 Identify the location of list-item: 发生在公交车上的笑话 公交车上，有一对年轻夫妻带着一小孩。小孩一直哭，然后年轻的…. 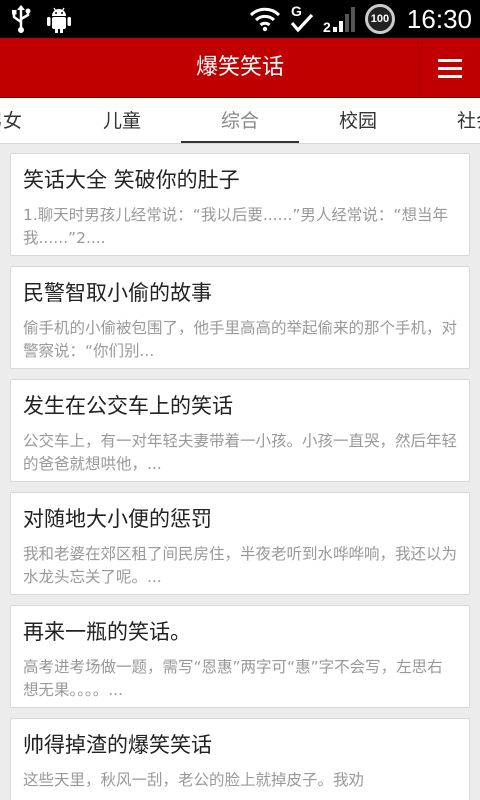
(240, 430).